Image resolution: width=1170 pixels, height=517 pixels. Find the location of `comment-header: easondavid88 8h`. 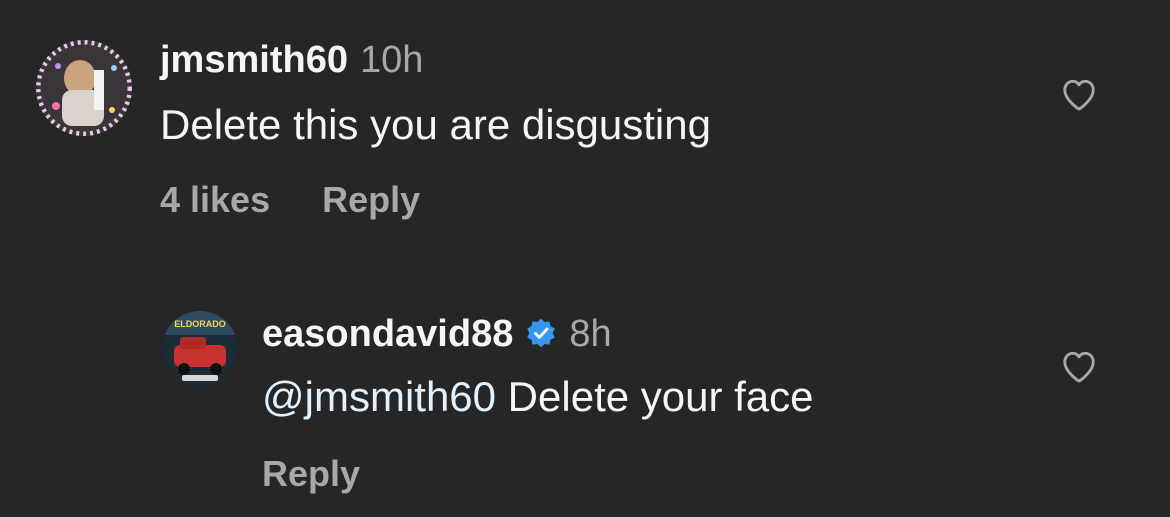

comment-header: easondavid88 8h is located at coordinates (437, 335).